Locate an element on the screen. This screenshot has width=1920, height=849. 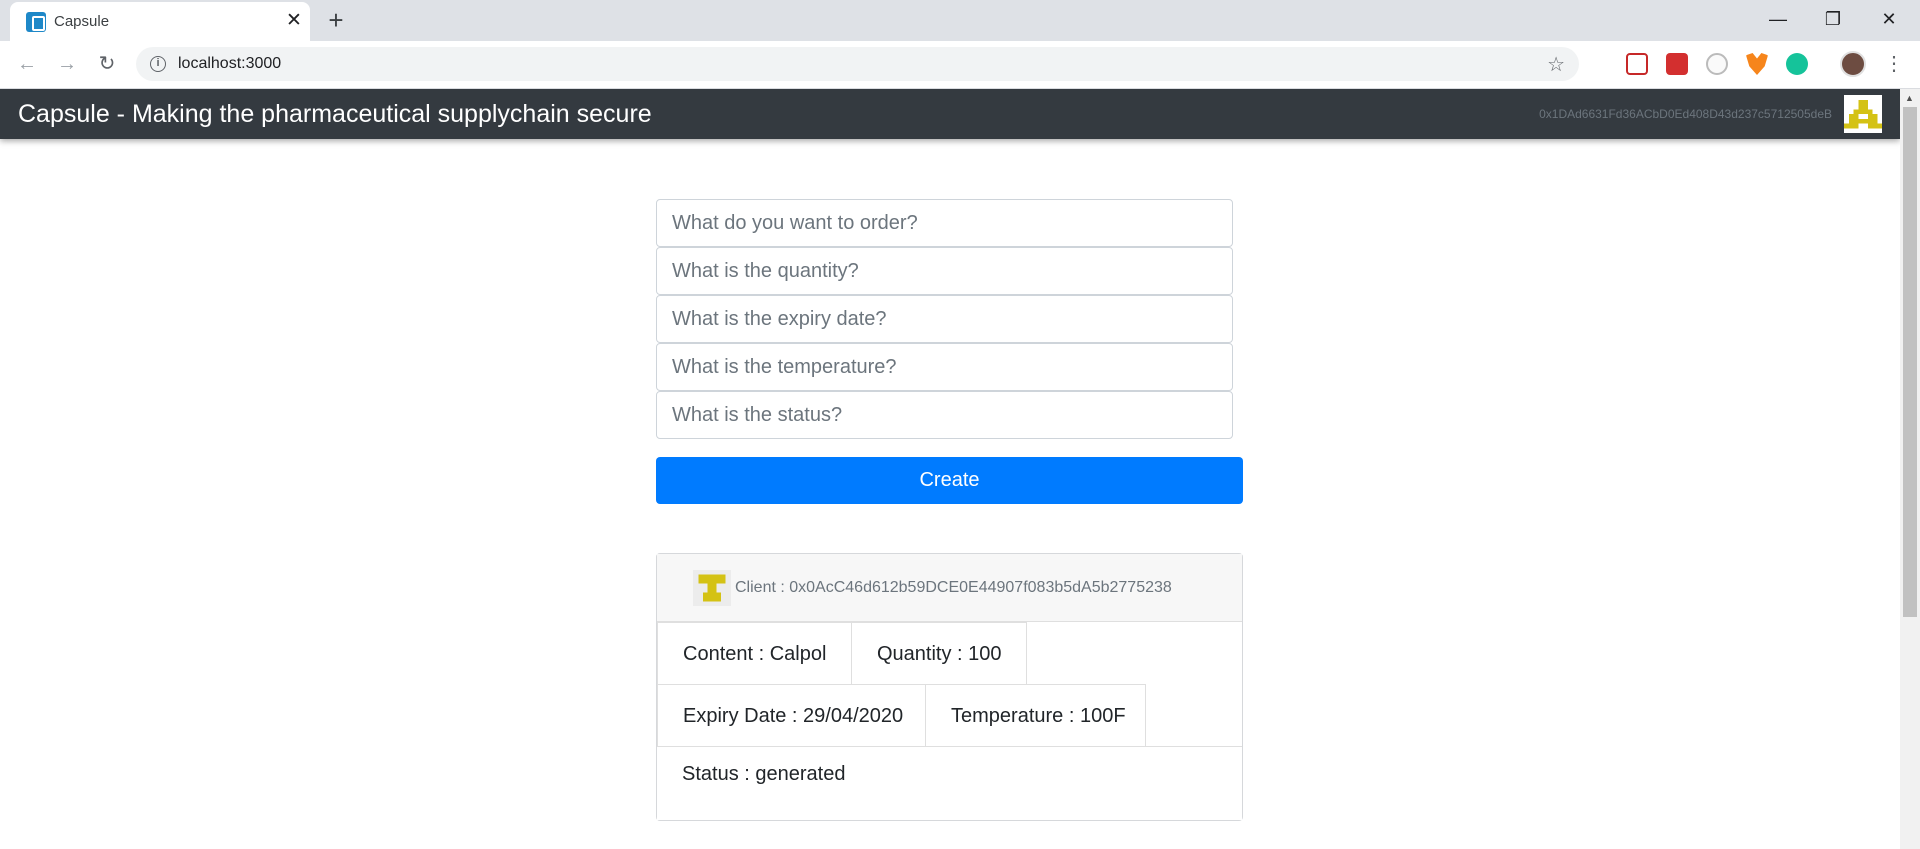
browser-tab-capsule: Capsule ✕ is located at coordinates (160, 21).